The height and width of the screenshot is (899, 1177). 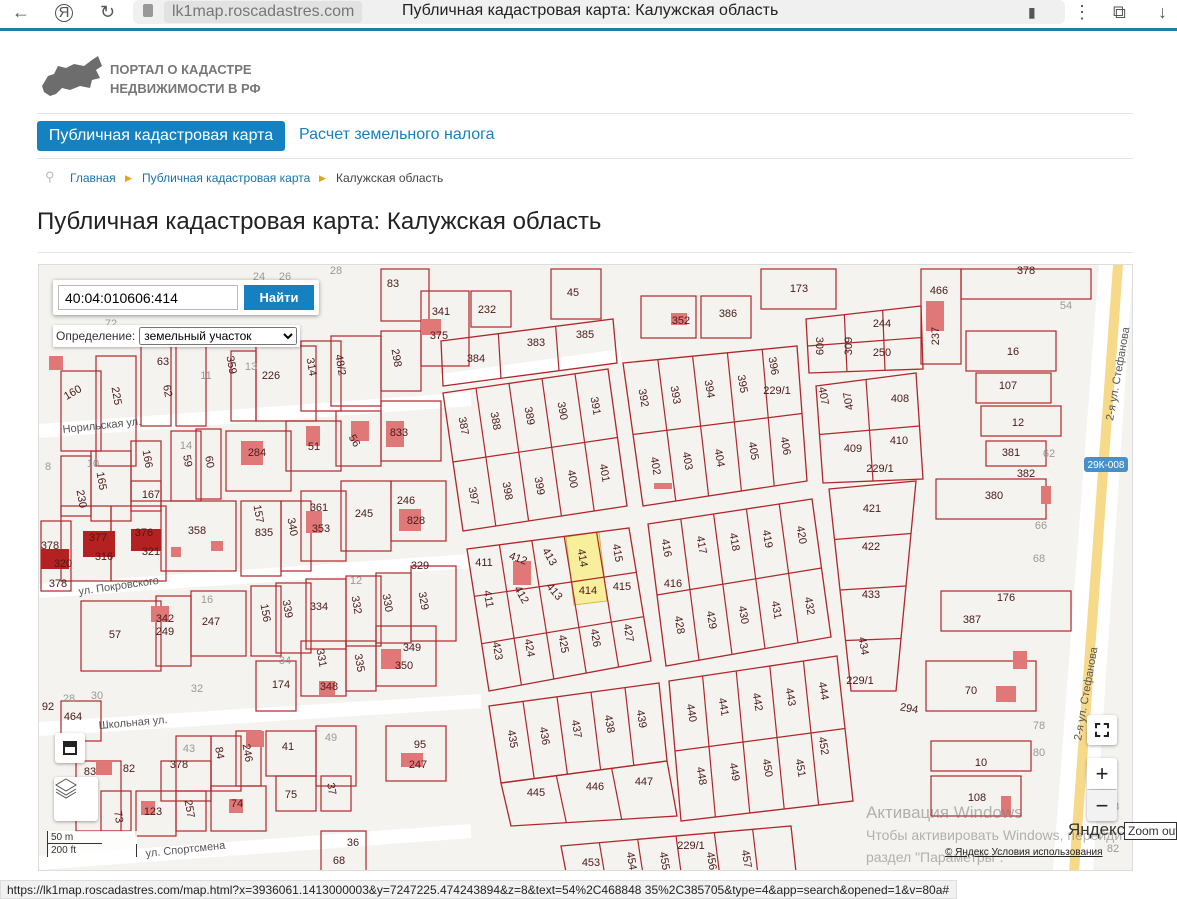 What do you see at coordinates (147, 459) in the screenshot?
I see `parcel-label: 166` at bounding box center [147, 459].